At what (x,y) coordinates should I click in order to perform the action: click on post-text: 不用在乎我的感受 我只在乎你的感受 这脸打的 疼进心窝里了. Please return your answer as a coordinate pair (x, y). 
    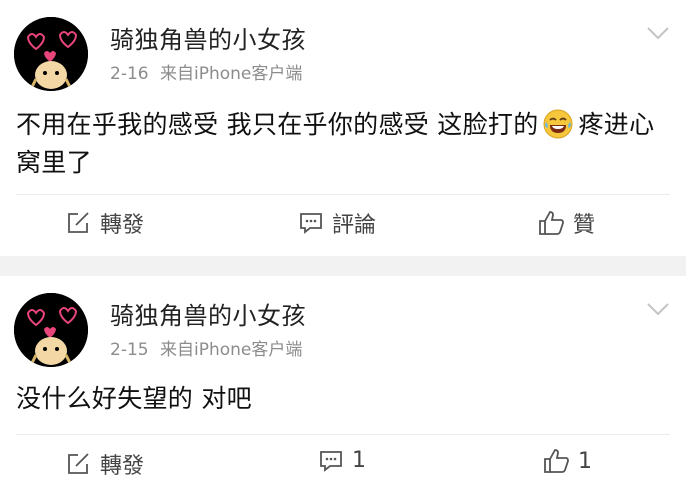
    Looking at the image, I should click on (341, 144).